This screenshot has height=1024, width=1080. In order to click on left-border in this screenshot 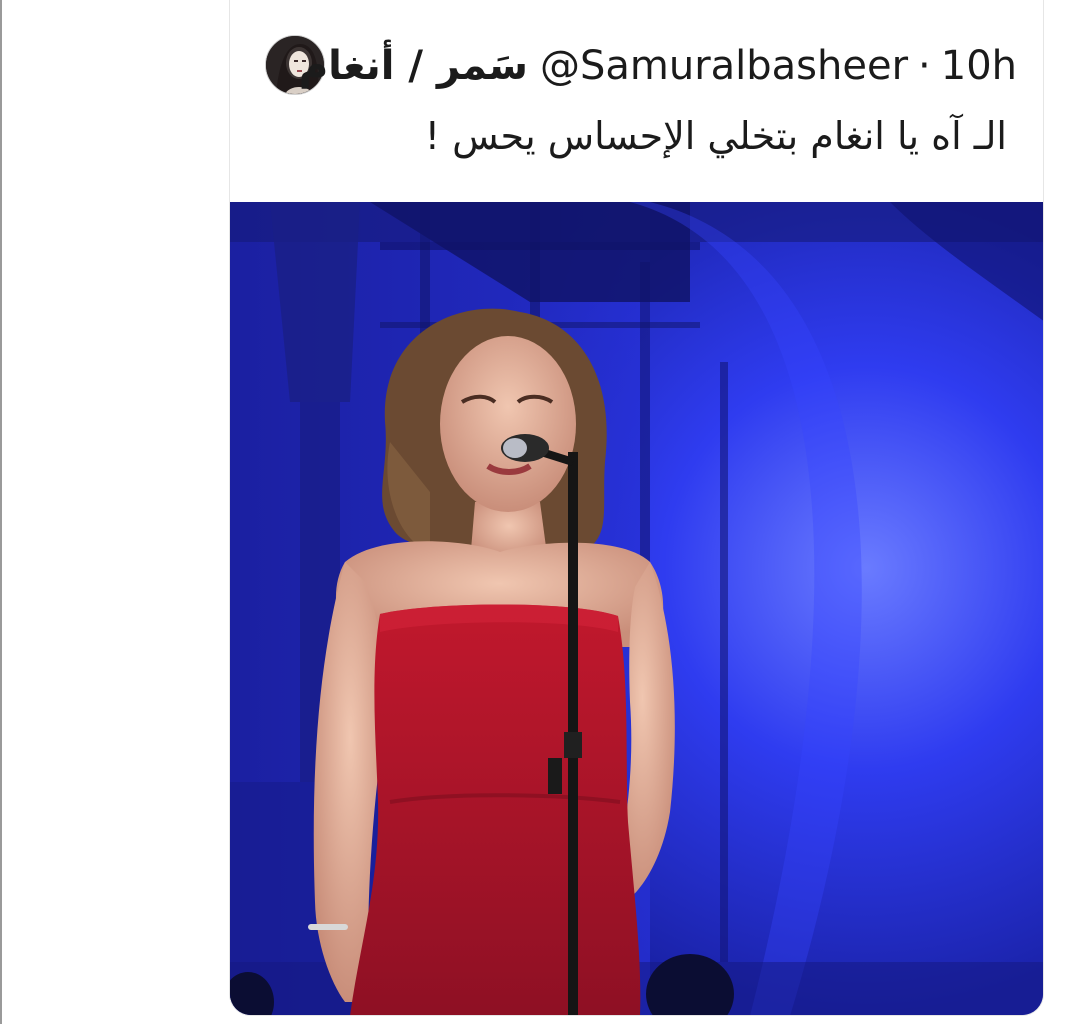, I will do `click(1, 512)`.